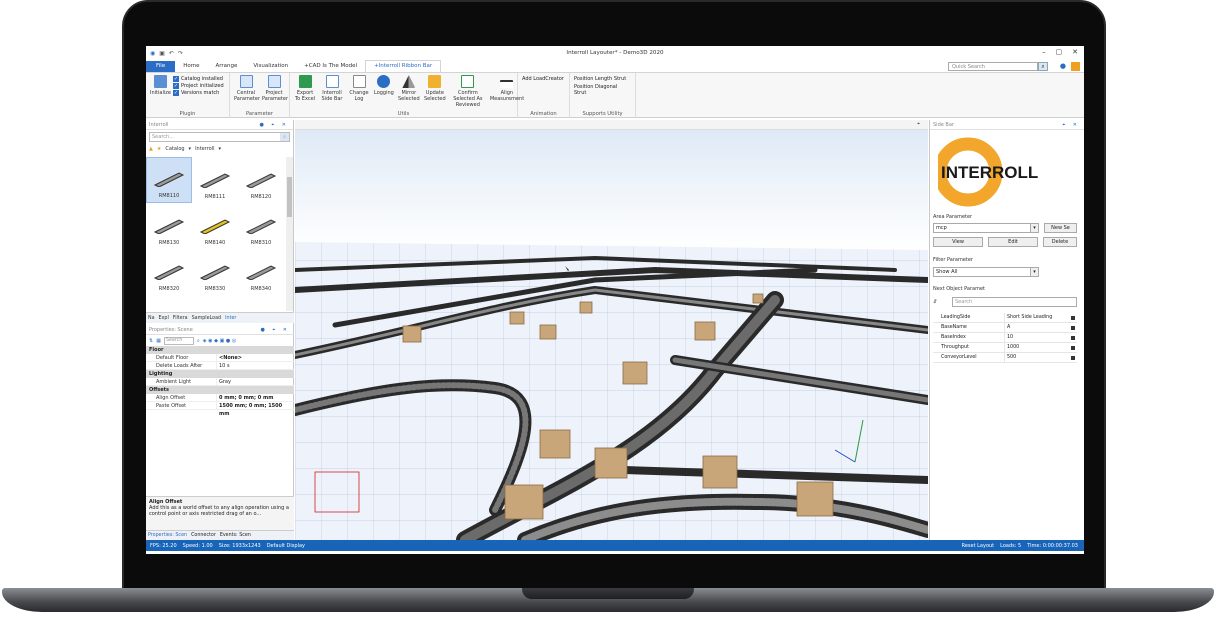  I want to click on position-diagonal-strut-button: Position Diagonal Strut, so click(602, 90).